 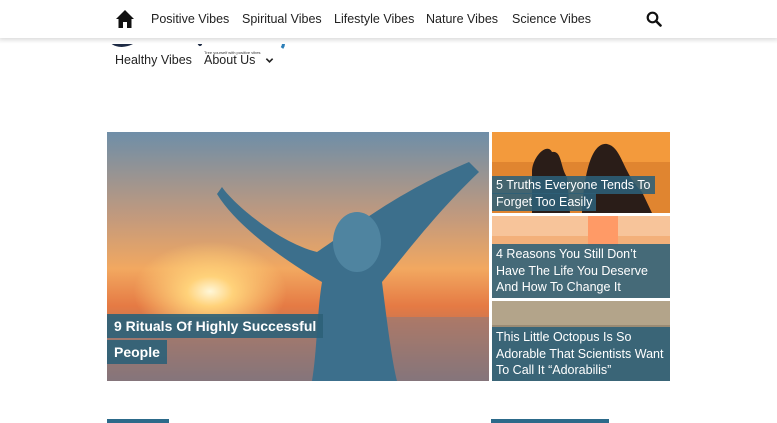 I want to click on home-icon, so click(x=125, y=19).